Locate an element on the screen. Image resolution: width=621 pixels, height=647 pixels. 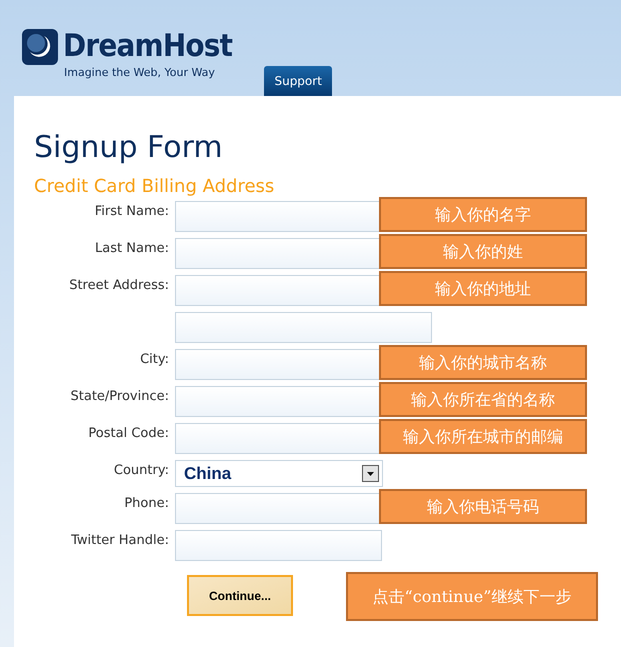
section-heading: Credit Card Billing Address is located at coordinates (155, 187).